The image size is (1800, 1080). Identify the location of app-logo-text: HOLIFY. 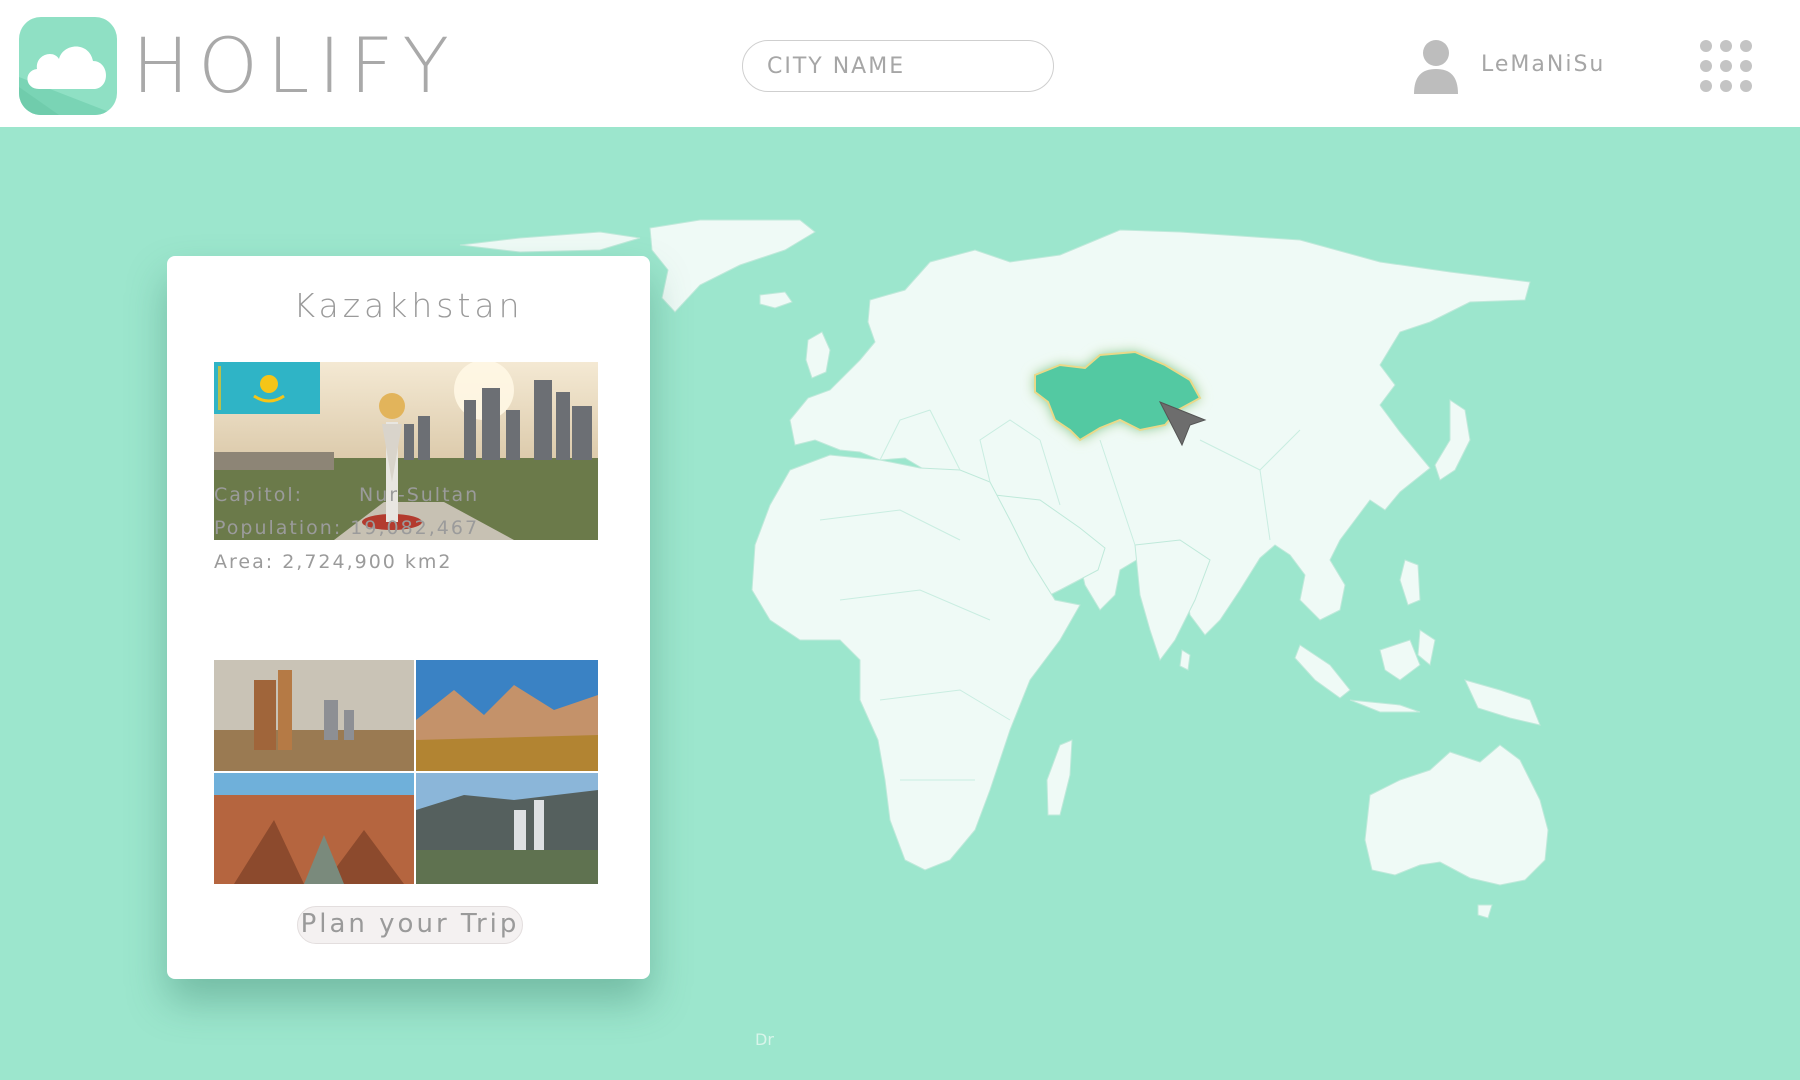
(295, 66).